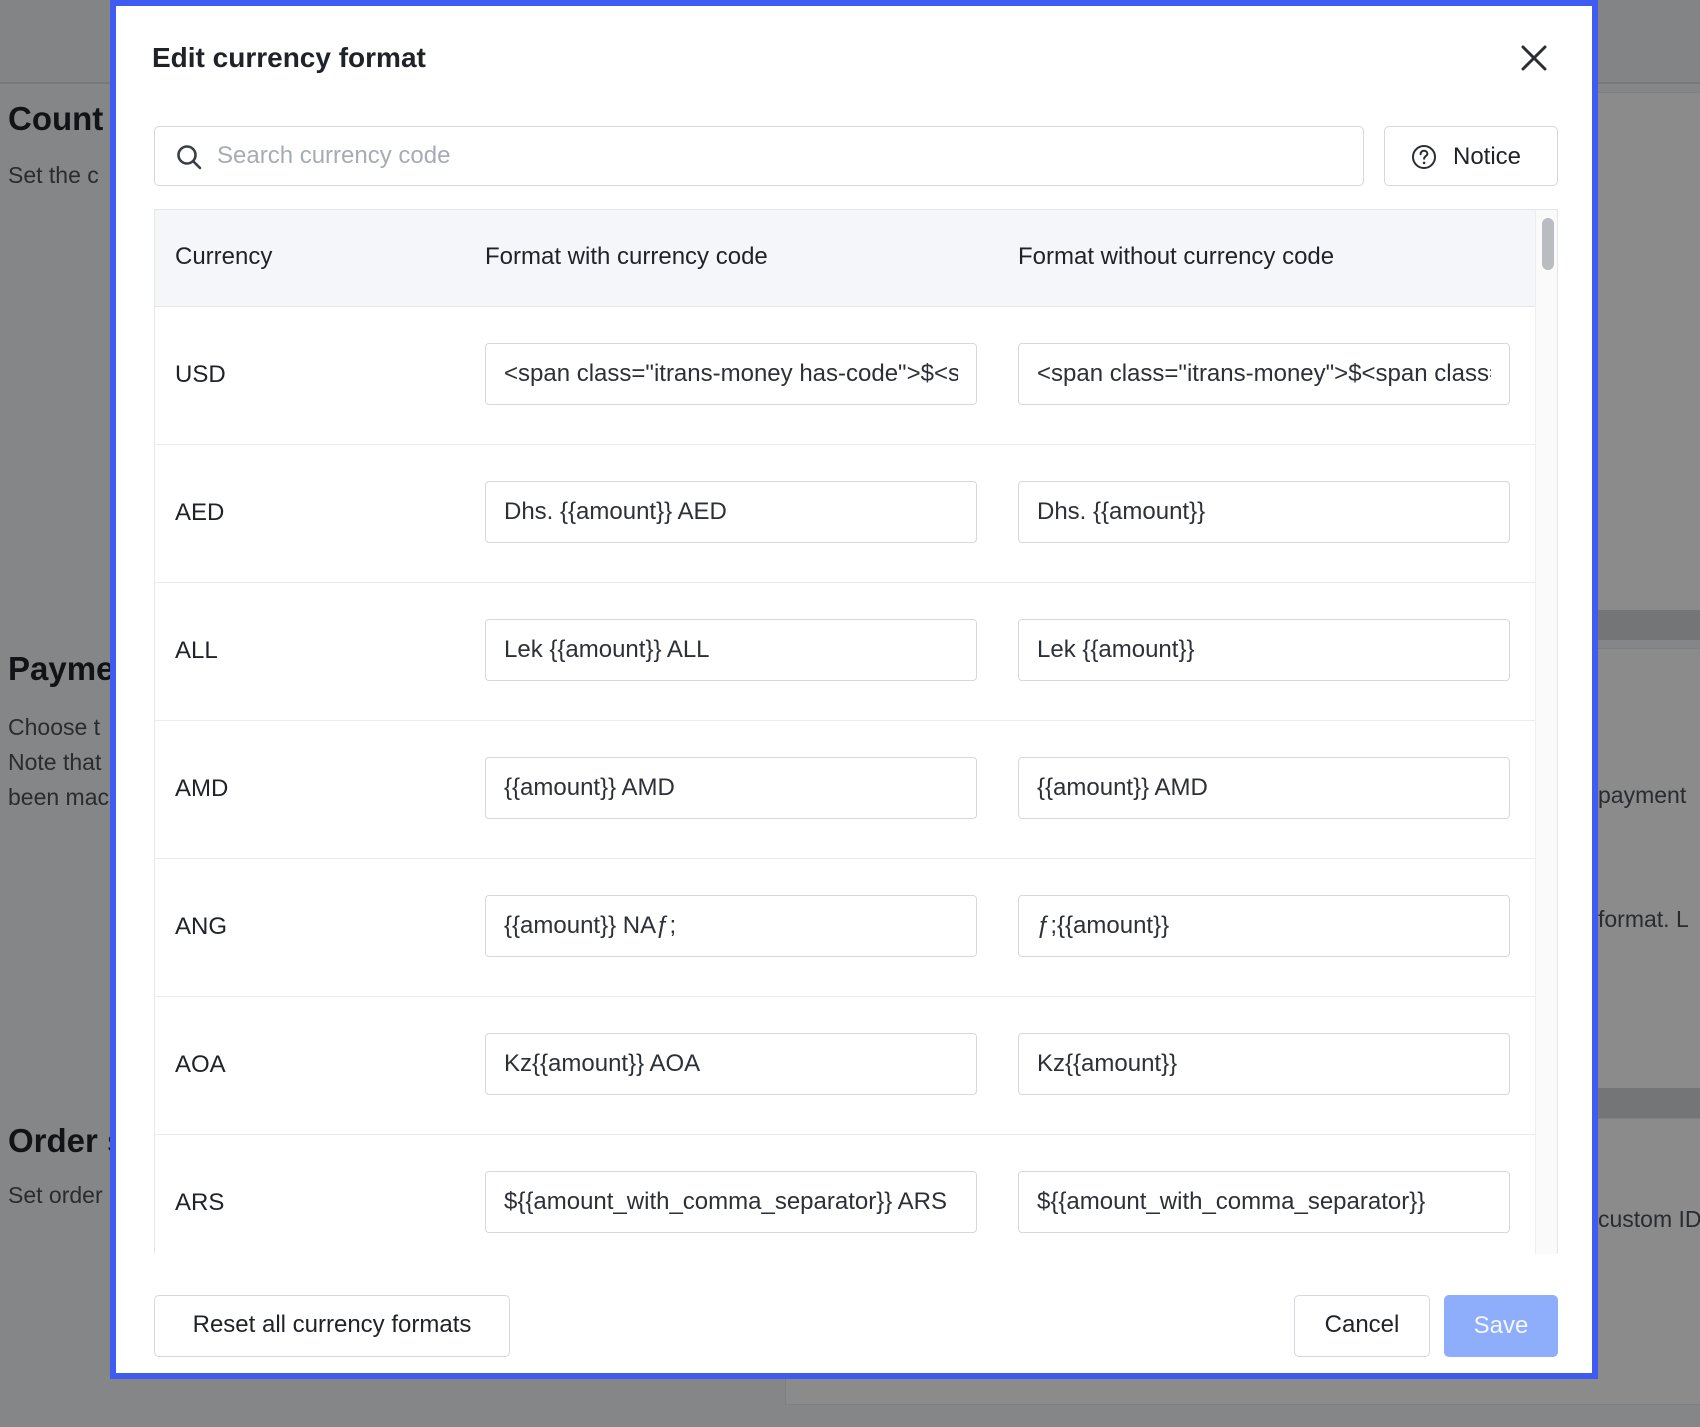 This screenshot has height=1427, width=1700. I want to click on reset-all-formats-button: Reset all currency formats, so click(332, 1326).